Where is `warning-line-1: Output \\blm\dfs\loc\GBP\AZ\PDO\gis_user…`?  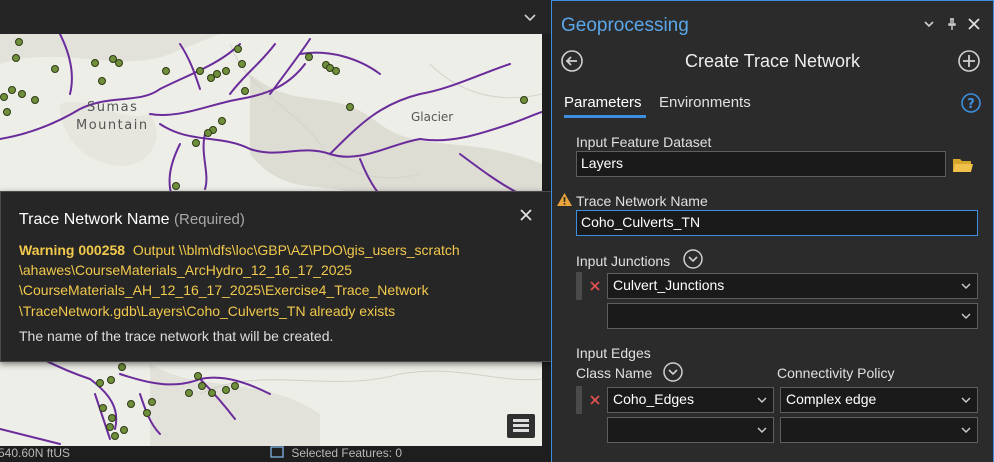 warning-line-1: Output \\blm\dfs\loc\GBP\AZ\PDO\gis_user… is located at coordinates (296, 250).